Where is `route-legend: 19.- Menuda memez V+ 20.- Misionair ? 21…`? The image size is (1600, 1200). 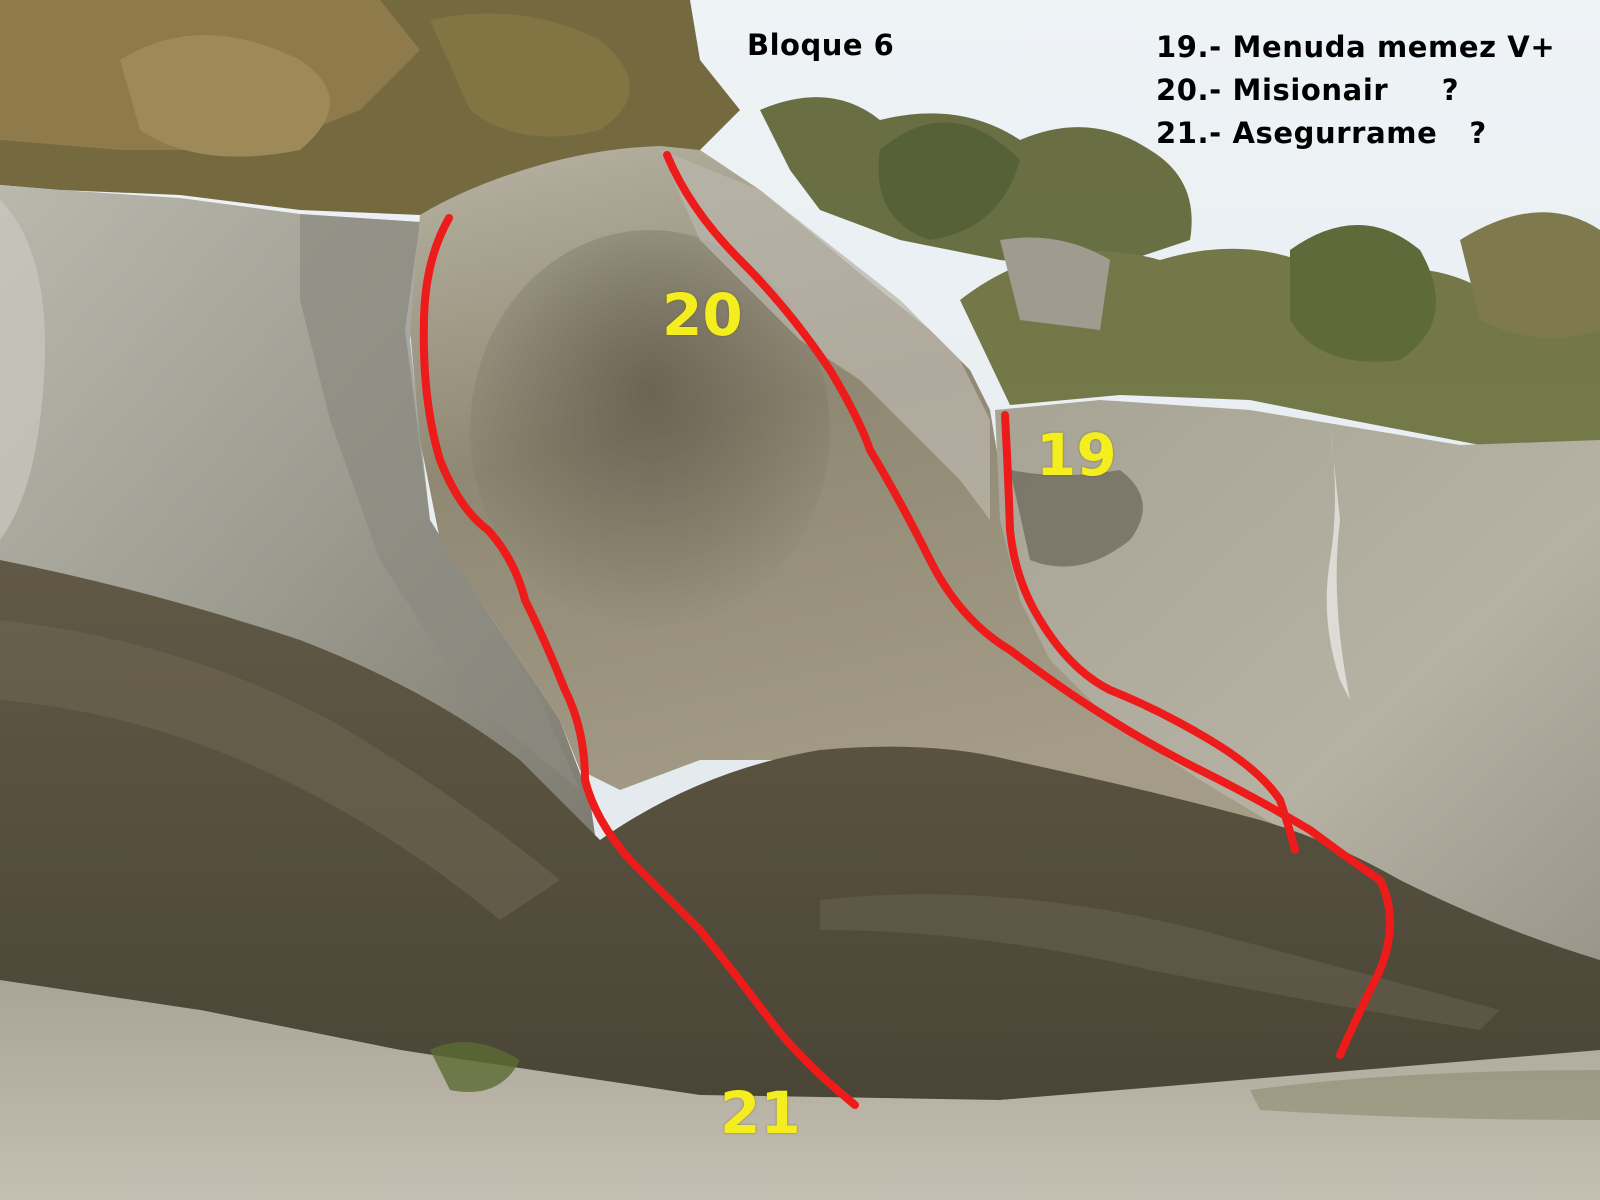
route-legend: 19.- Menuda memez V+ 20.- Misionair ? 21… is located at coordinates (1376, 90).